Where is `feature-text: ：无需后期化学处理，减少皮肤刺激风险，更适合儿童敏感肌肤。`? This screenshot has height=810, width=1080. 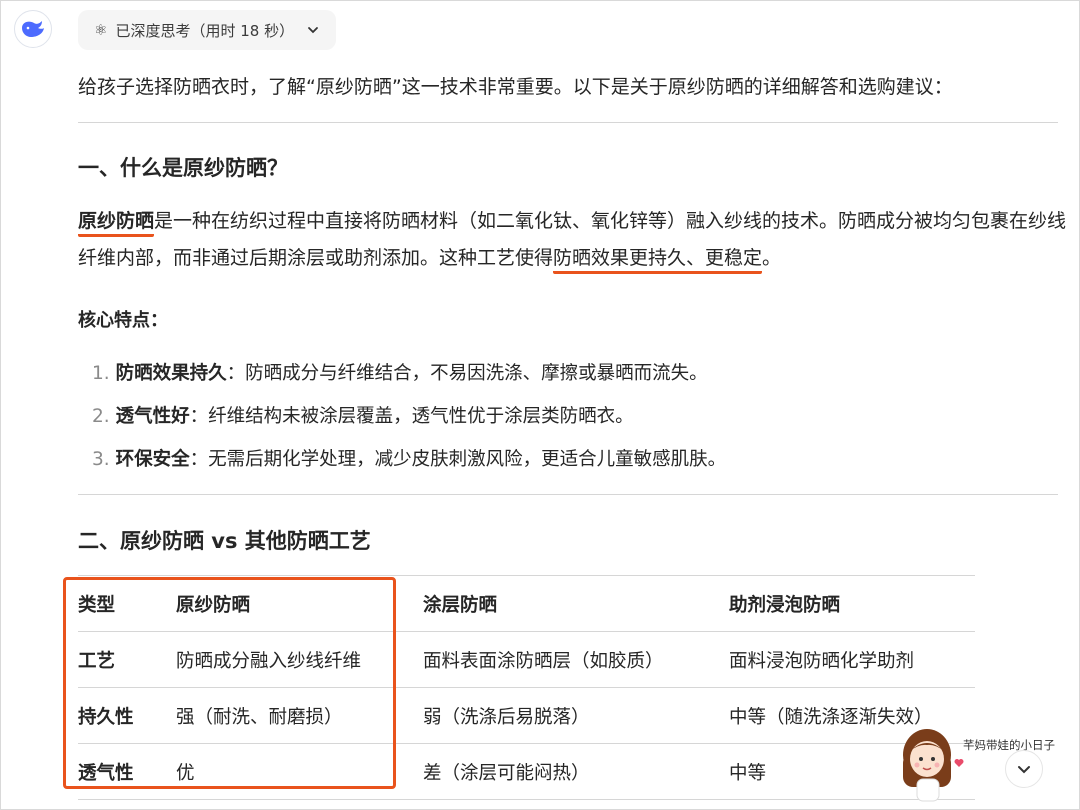 feature-text: ：无需后期化学处理，减少皮肤刺激风险，更适合儿童敏感肌肤。 is located at coordinates (458, 459).